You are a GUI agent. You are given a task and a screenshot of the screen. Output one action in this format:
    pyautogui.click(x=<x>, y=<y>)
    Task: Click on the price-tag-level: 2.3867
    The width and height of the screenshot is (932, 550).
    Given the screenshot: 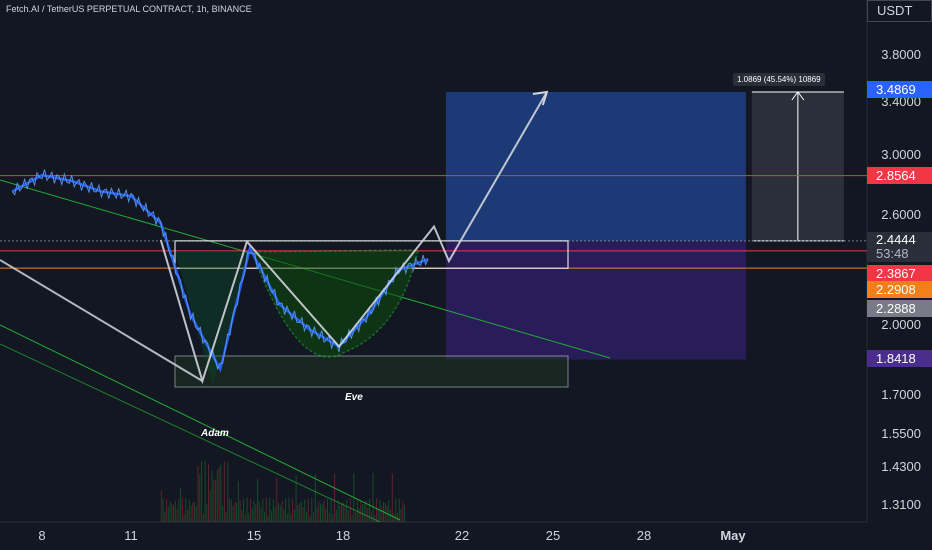 What is the action you would take?
    pyautogui.click(x=899, y=273)
    